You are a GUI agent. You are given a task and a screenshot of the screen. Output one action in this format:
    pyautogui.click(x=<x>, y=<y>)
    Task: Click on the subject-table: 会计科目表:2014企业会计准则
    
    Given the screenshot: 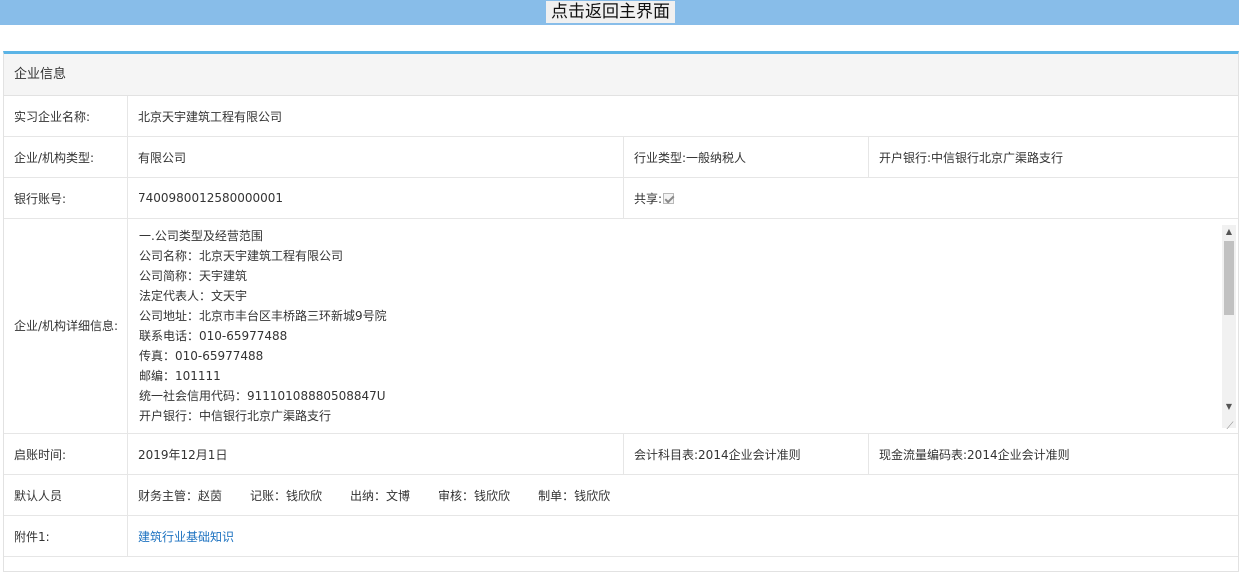 What is the action you would take?
    pyautogui.click(x=746, y=454)
    